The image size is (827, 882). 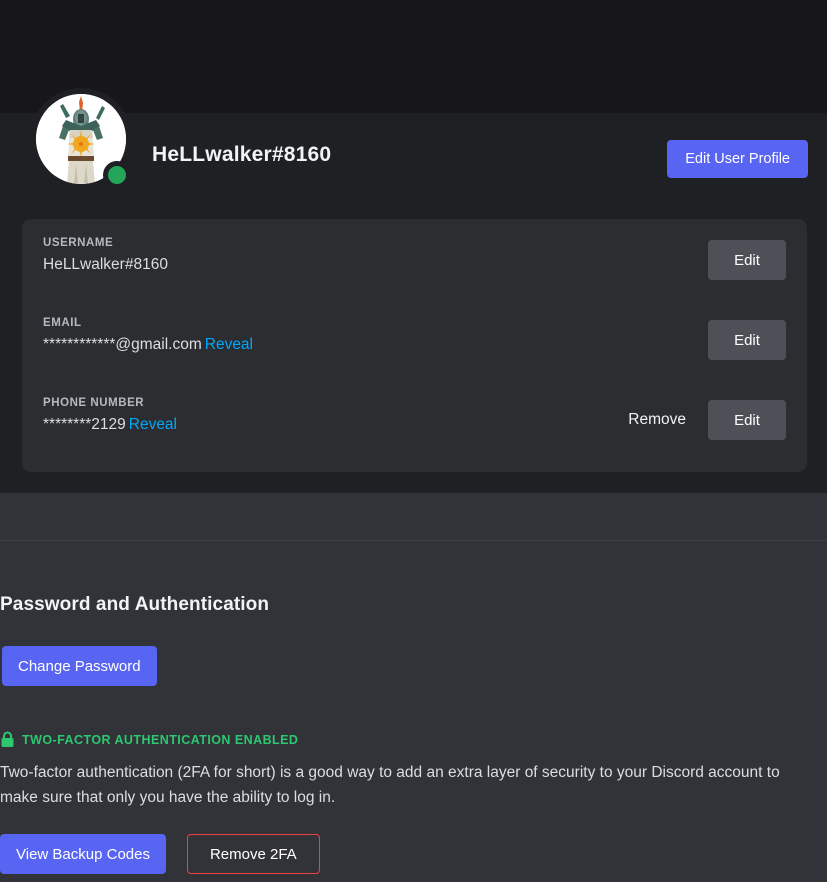 I want to click on username-value: HeLLwalker#8160, so click(x=414, y=265).